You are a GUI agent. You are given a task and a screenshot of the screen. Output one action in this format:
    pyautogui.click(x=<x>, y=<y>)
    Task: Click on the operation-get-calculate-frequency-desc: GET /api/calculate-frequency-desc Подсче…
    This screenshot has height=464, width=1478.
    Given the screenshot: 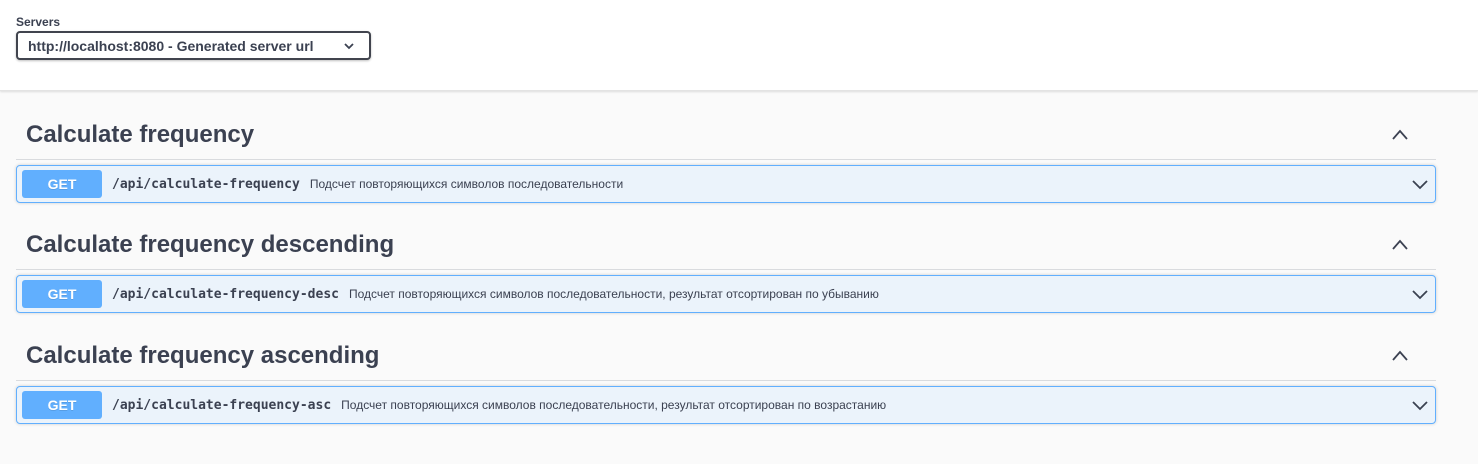 What is the action you would take?
    pyautogui.click(x=726, y=294)
    